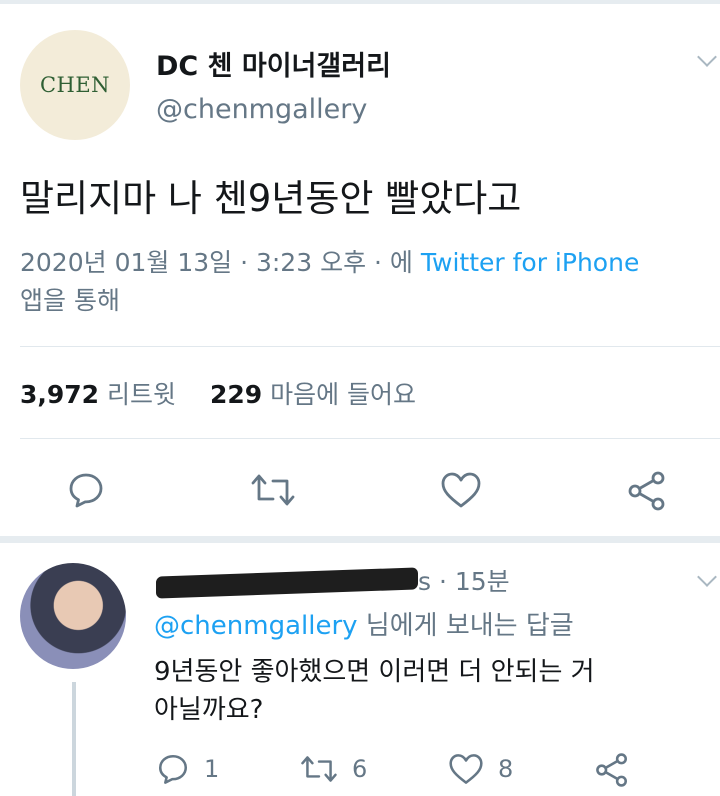 This screenshot has height=796, width=720. What do you see at coordinates (271, 198) in the screenshot?
I see `tweet-text: 말리지마 나 첸9년동안 빨았다고` at bounding box center [271, 198].